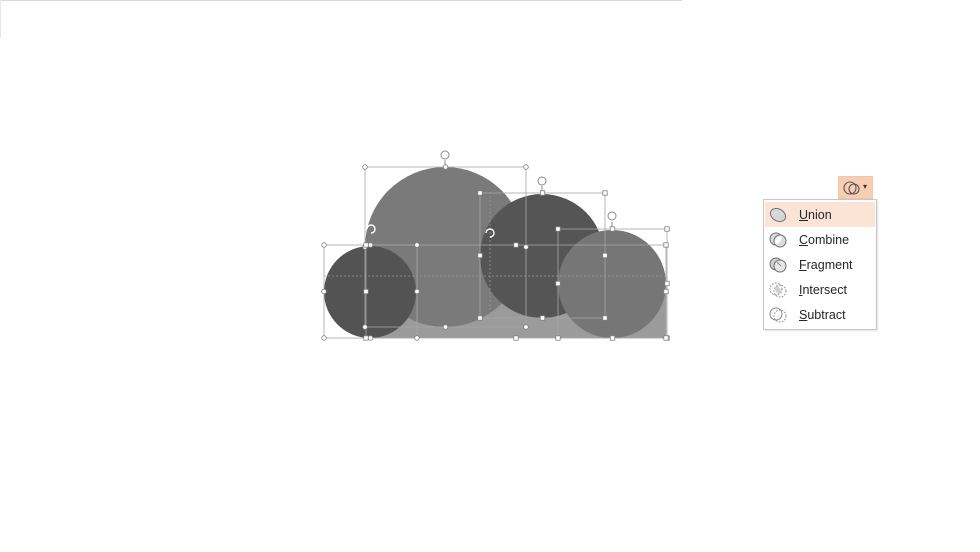  What do you see at coordinates (778, 265) in the screenshot?
I see `fragment-icon` at bounding box center [778, 265].